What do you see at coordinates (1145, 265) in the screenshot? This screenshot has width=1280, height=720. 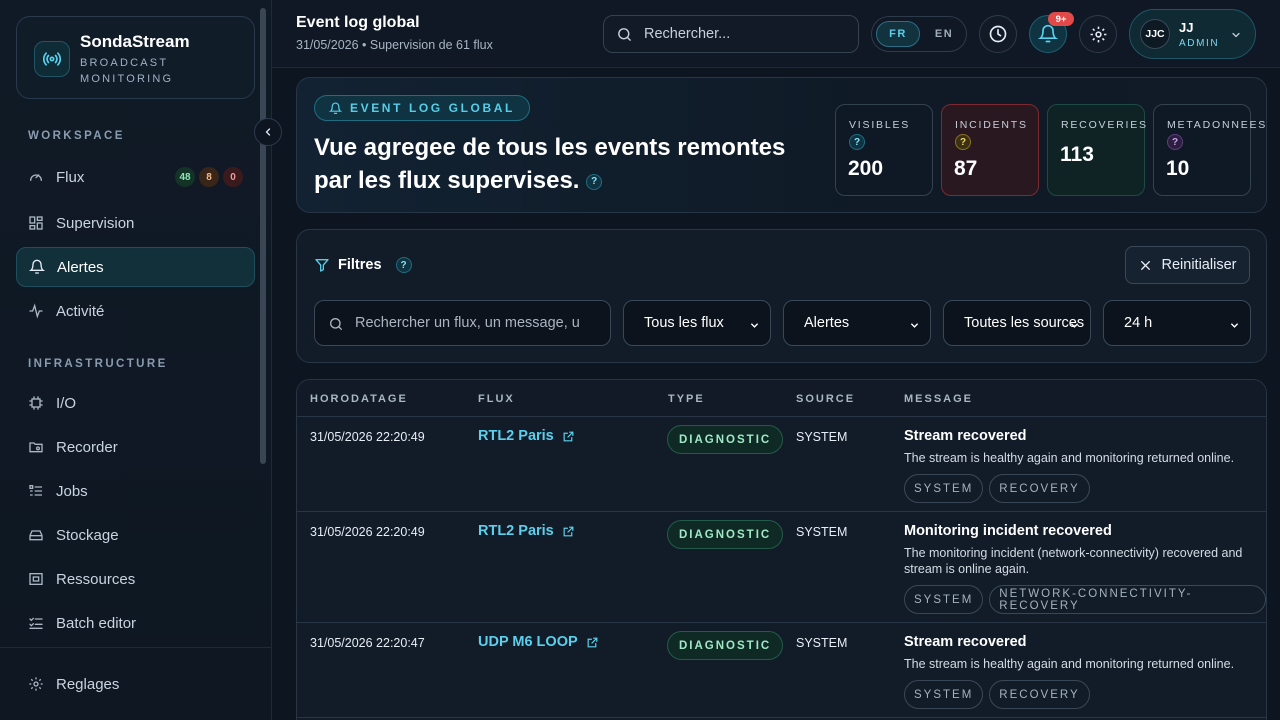 I see `close-icon` at bounding box center [1145, 265].